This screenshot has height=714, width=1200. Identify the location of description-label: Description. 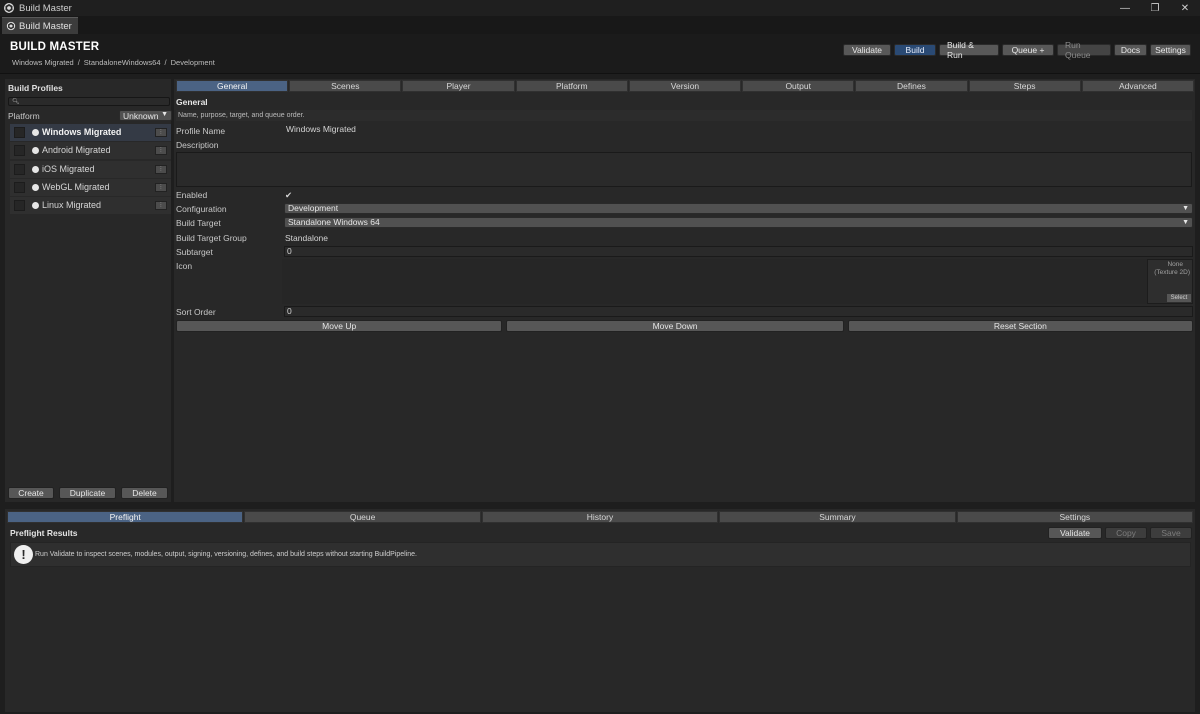
(197, 145).